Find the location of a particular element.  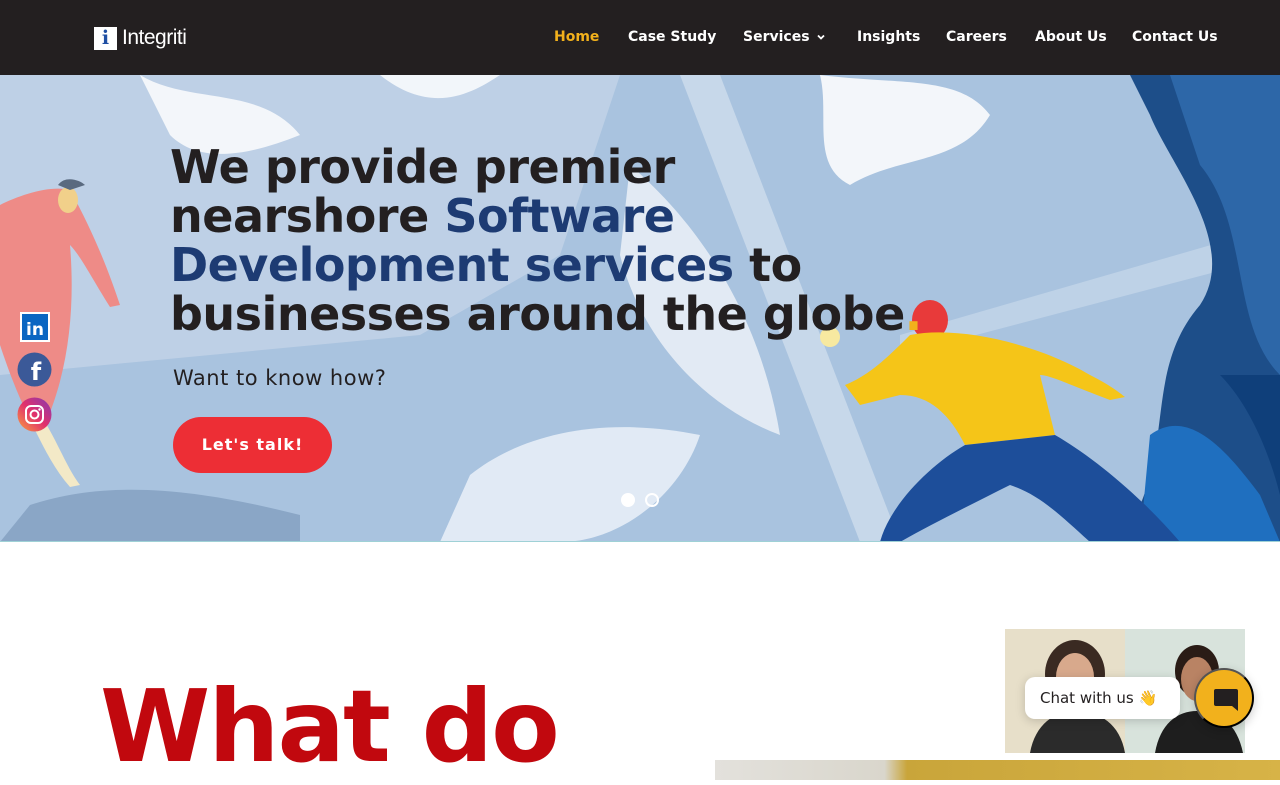

headline-highlight-2: Development services is located at coordinates (452, 265).